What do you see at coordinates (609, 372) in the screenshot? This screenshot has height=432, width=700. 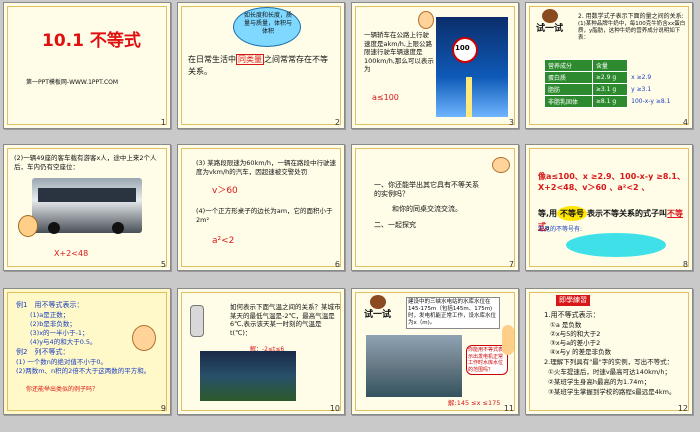 I see `exercise-2-item: ①火车提速后，时速v最高可达140km/h；` at bounding box center [609, 372].